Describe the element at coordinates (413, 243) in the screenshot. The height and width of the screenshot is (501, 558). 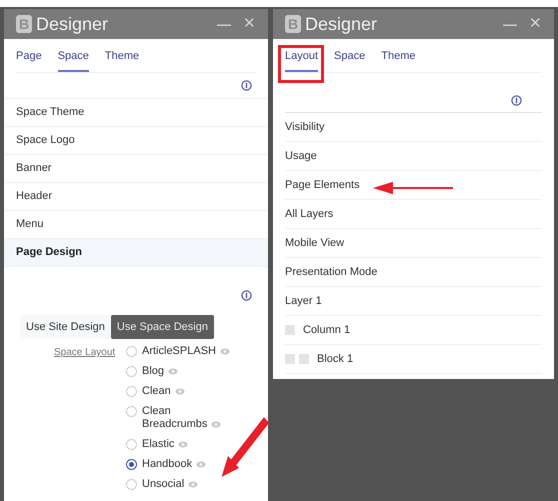
I see `list-item: Mobile View` at that location.